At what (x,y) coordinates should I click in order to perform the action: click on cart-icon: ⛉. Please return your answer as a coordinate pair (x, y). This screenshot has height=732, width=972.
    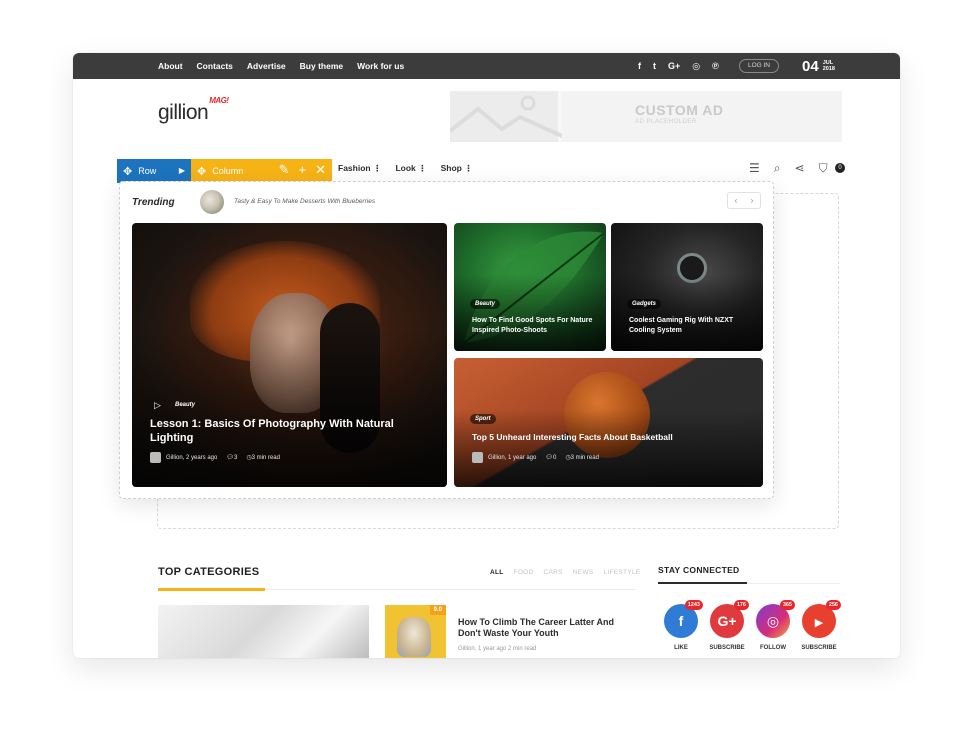
    Looking at the image, I should click on (823, 168).